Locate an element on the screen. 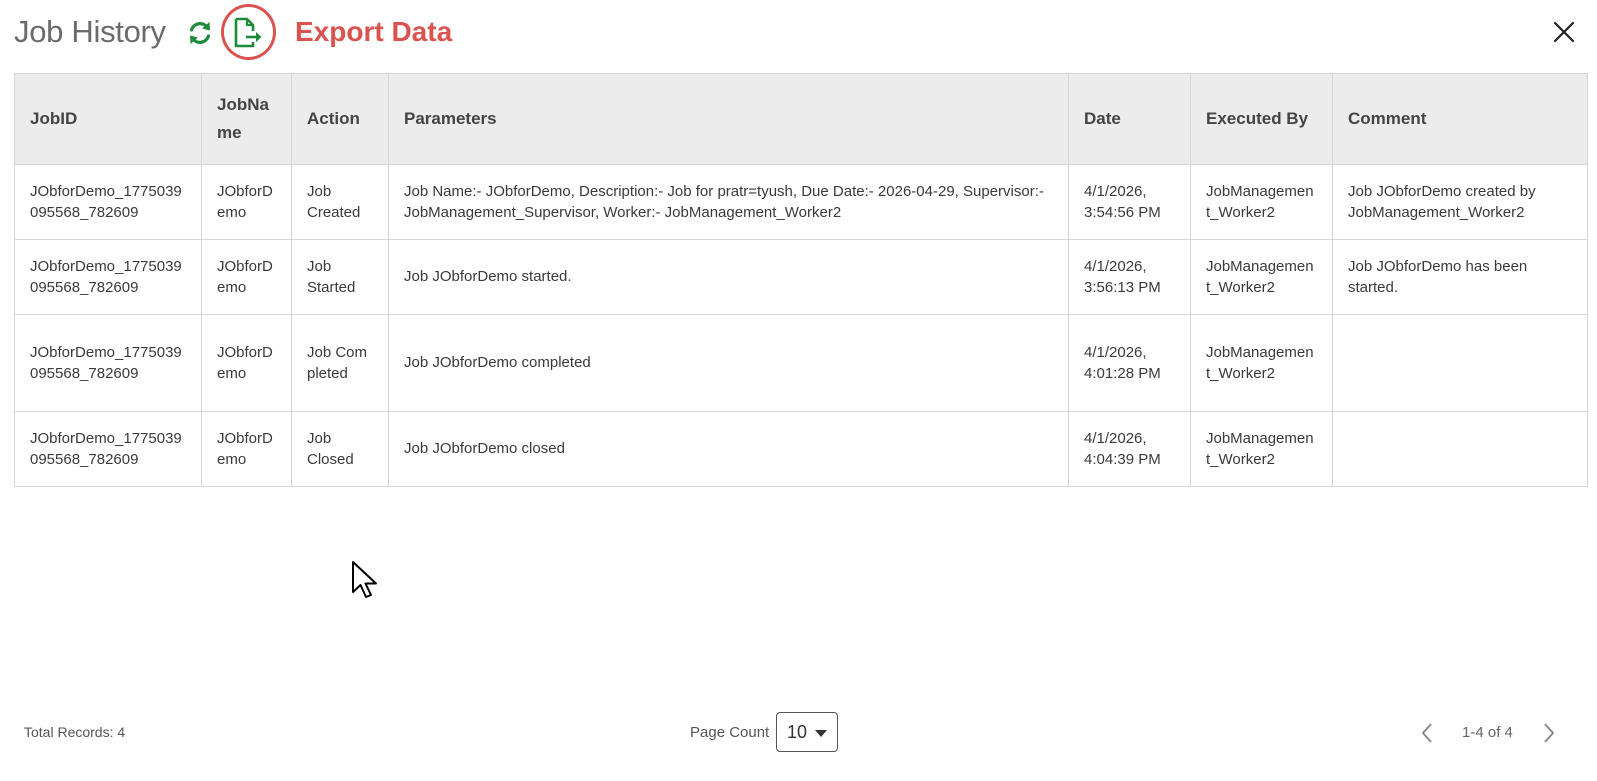  close-icon is located at coordinates (1564, 32).